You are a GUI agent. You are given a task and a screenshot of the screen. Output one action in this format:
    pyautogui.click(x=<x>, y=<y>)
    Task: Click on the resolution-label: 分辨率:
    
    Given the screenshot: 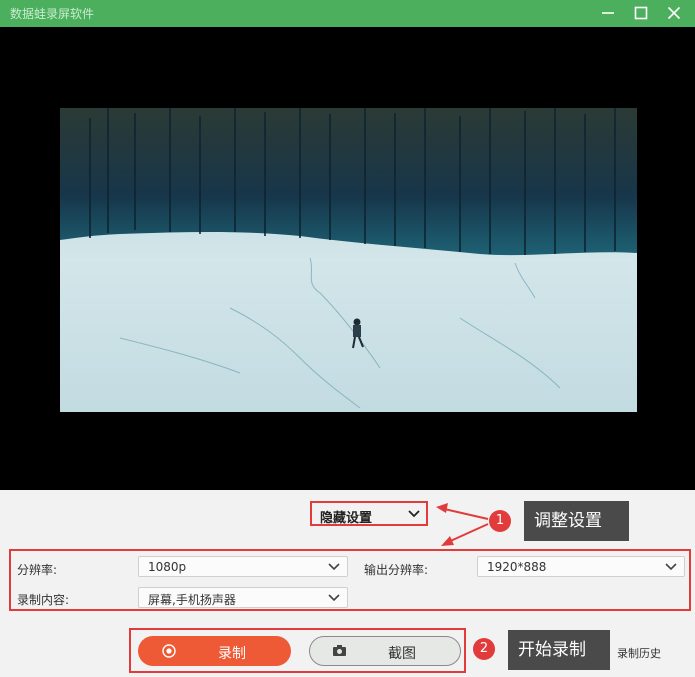 What is the action you would take?
    pyautogui.click(x=37, y=570)
    